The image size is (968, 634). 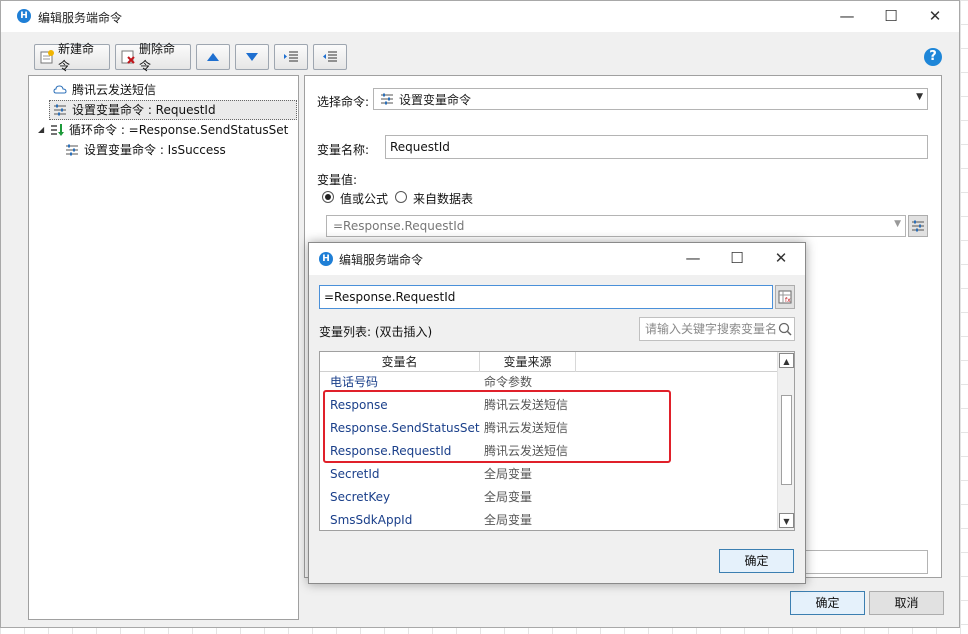 I want to click on var-name-cell: SecretId, so click(x=355, y=474).